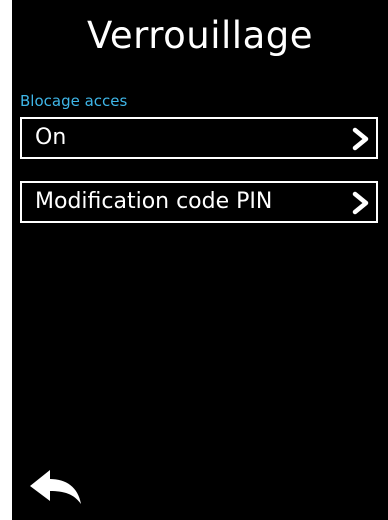 This screenshot has width=388, height=520. What do you see at coordinates (154, 201) in the screenshot?
I see `modification-code-pin-label: Modification code PIN` at bounding box center [154, 201].